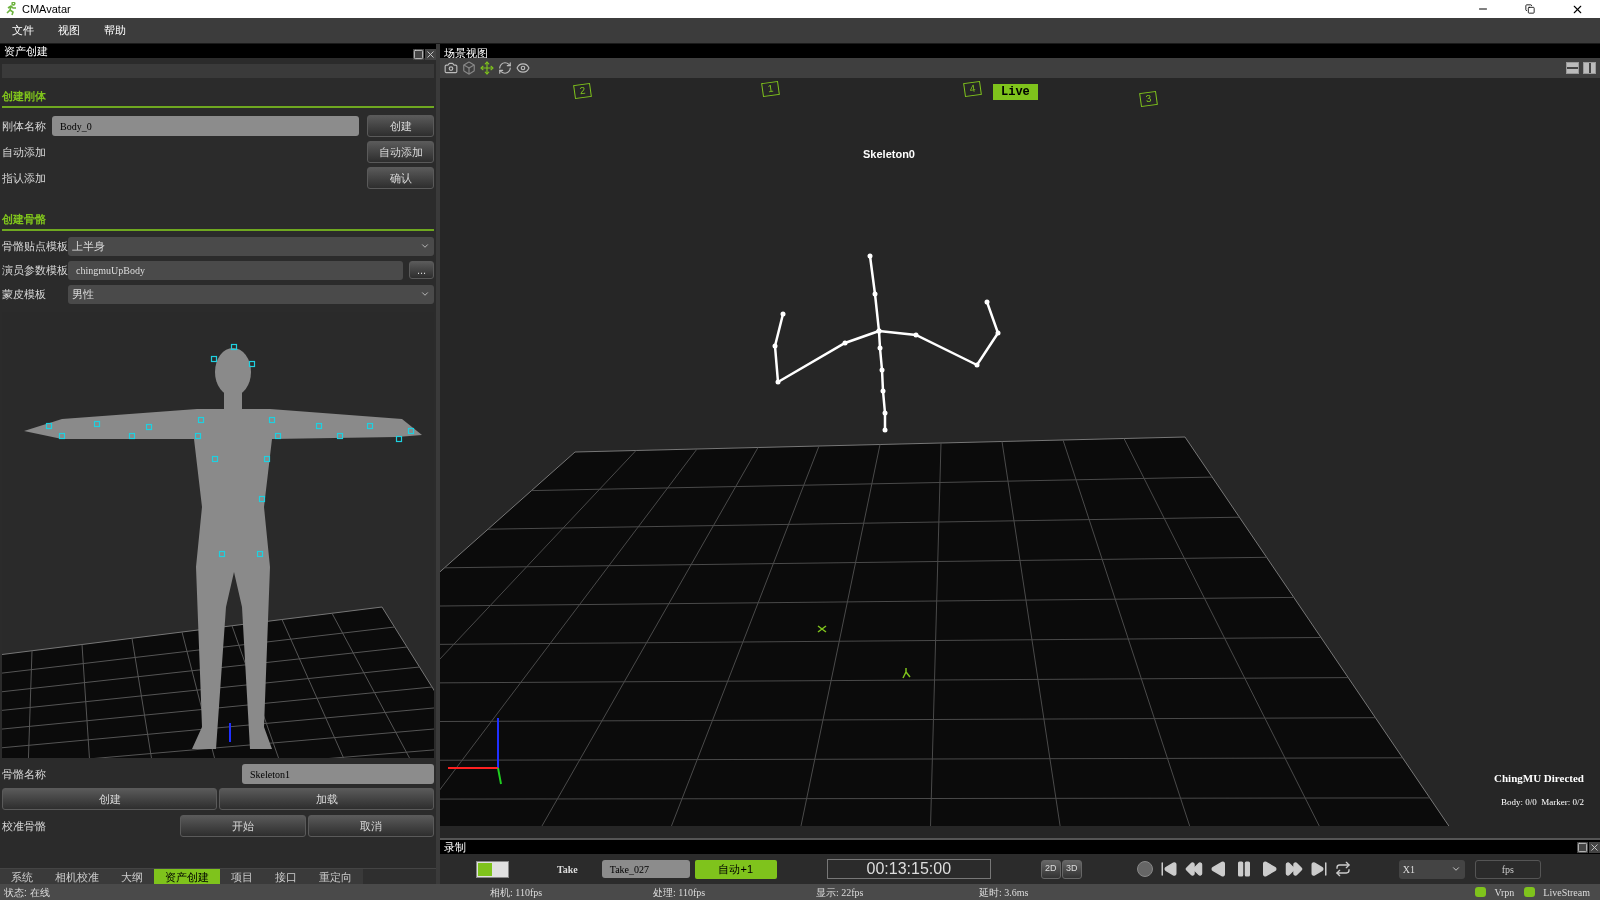 The width and height of the screenshot is (1600, 900). Describe the element at coordinates (487, 68) in the screenshot. I see `move-icon` at that location.